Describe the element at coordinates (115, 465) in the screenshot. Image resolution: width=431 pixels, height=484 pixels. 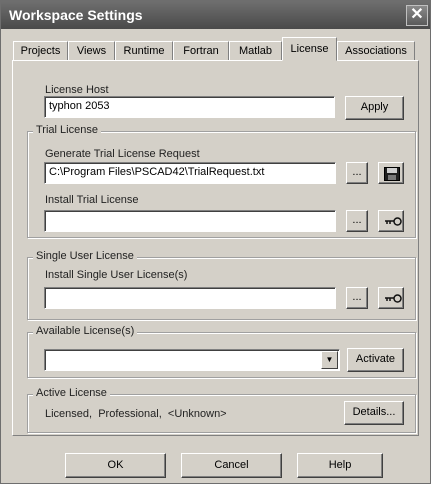
I see `ok-button: OK` at that location.